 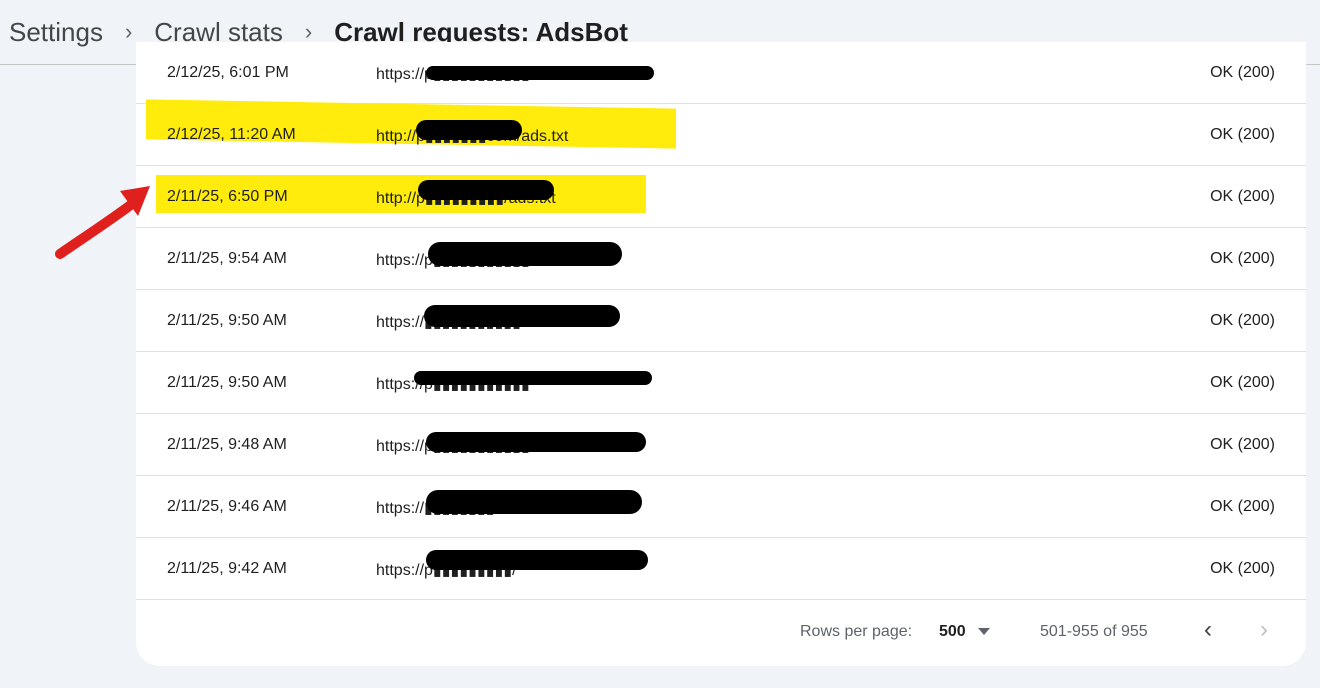 What do you see at coordinates (56, 32) in the screenshot?
I see `breadcrumb-settings: Settings` at bounding box center [56, 32].